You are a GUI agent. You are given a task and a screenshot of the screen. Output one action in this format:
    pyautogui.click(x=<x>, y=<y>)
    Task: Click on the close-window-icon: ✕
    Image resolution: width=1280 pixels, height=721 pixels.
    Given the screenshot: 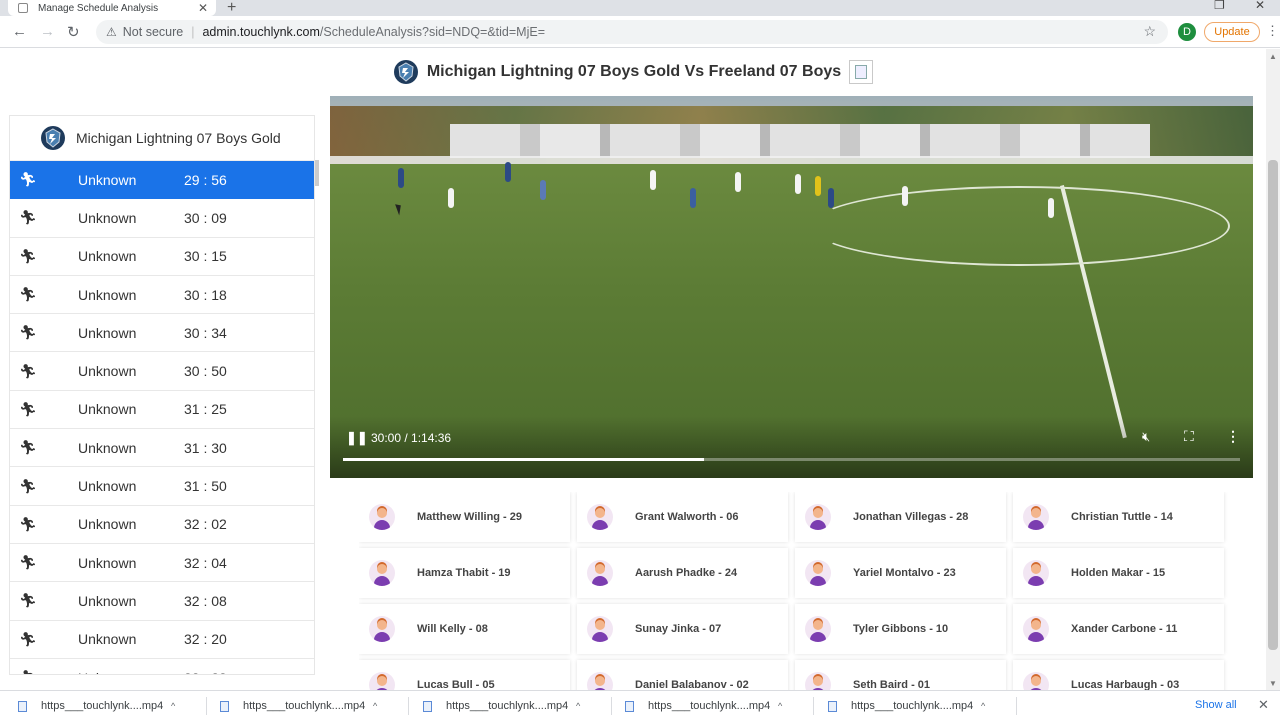 What is the action you would take?
    pyautogui.click(x=1260, y=6)
    